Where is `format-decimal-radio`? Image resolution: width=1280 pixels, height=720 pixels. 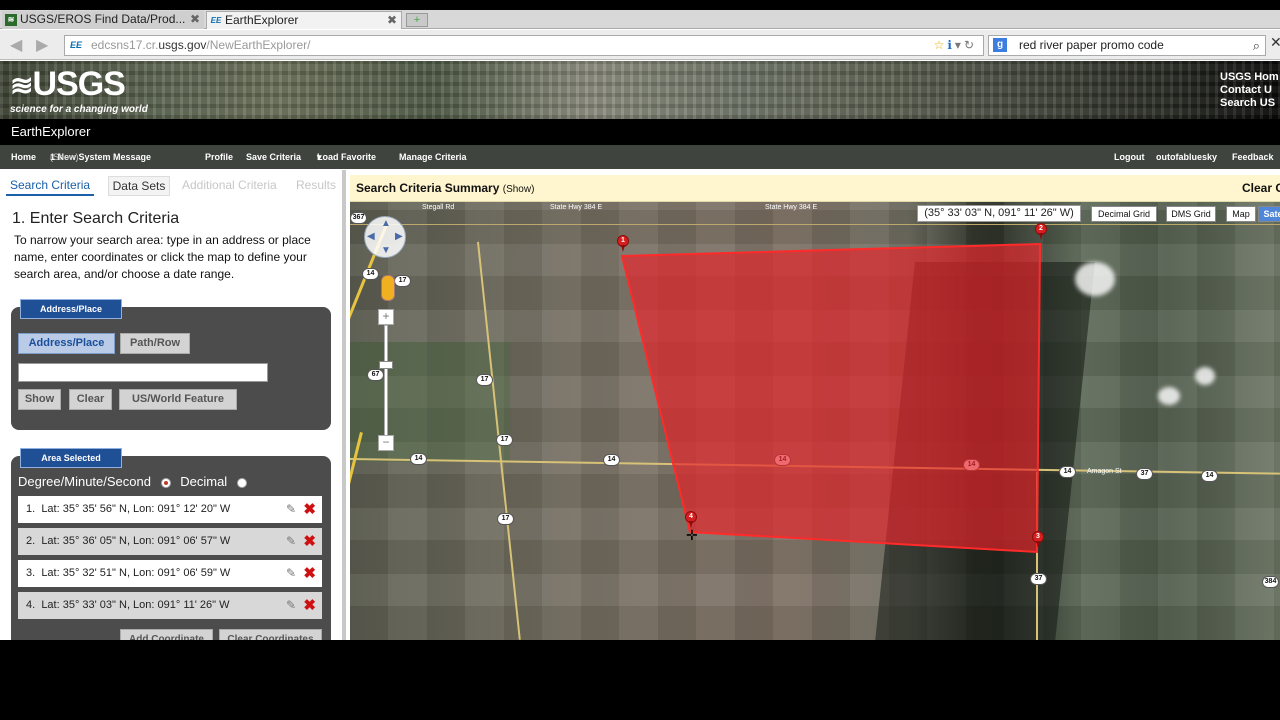
format-decimal-radio is located at coordinates (241, 482).